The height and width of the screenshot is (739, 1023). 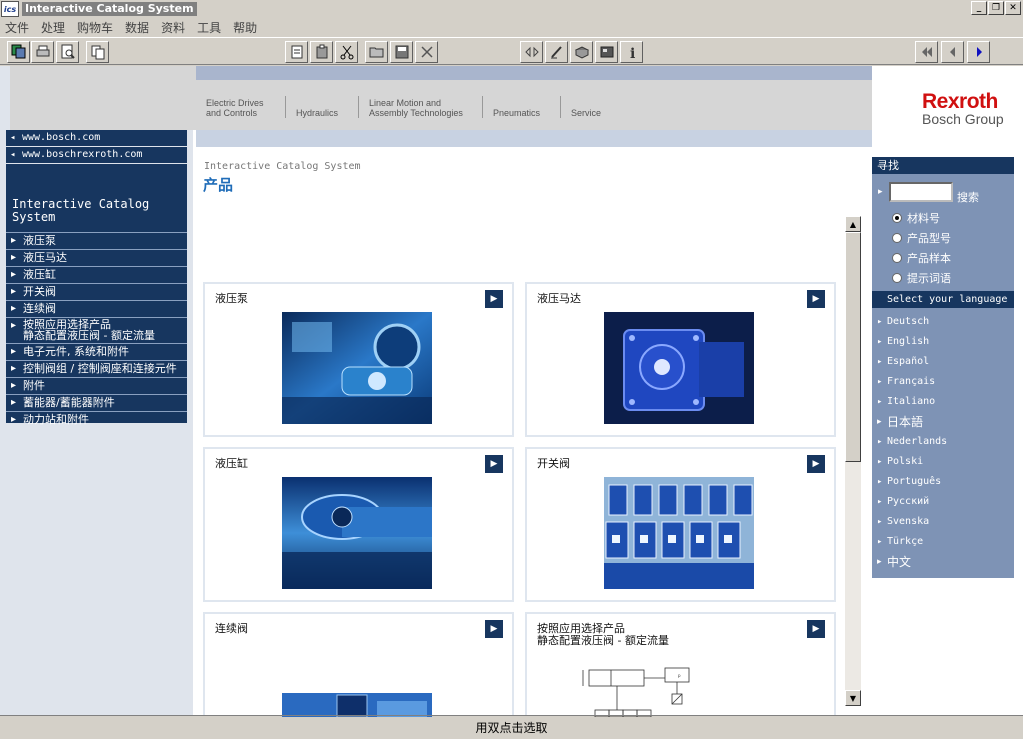 I want to click on menu-process: 处理, so click(x=53, y=27).